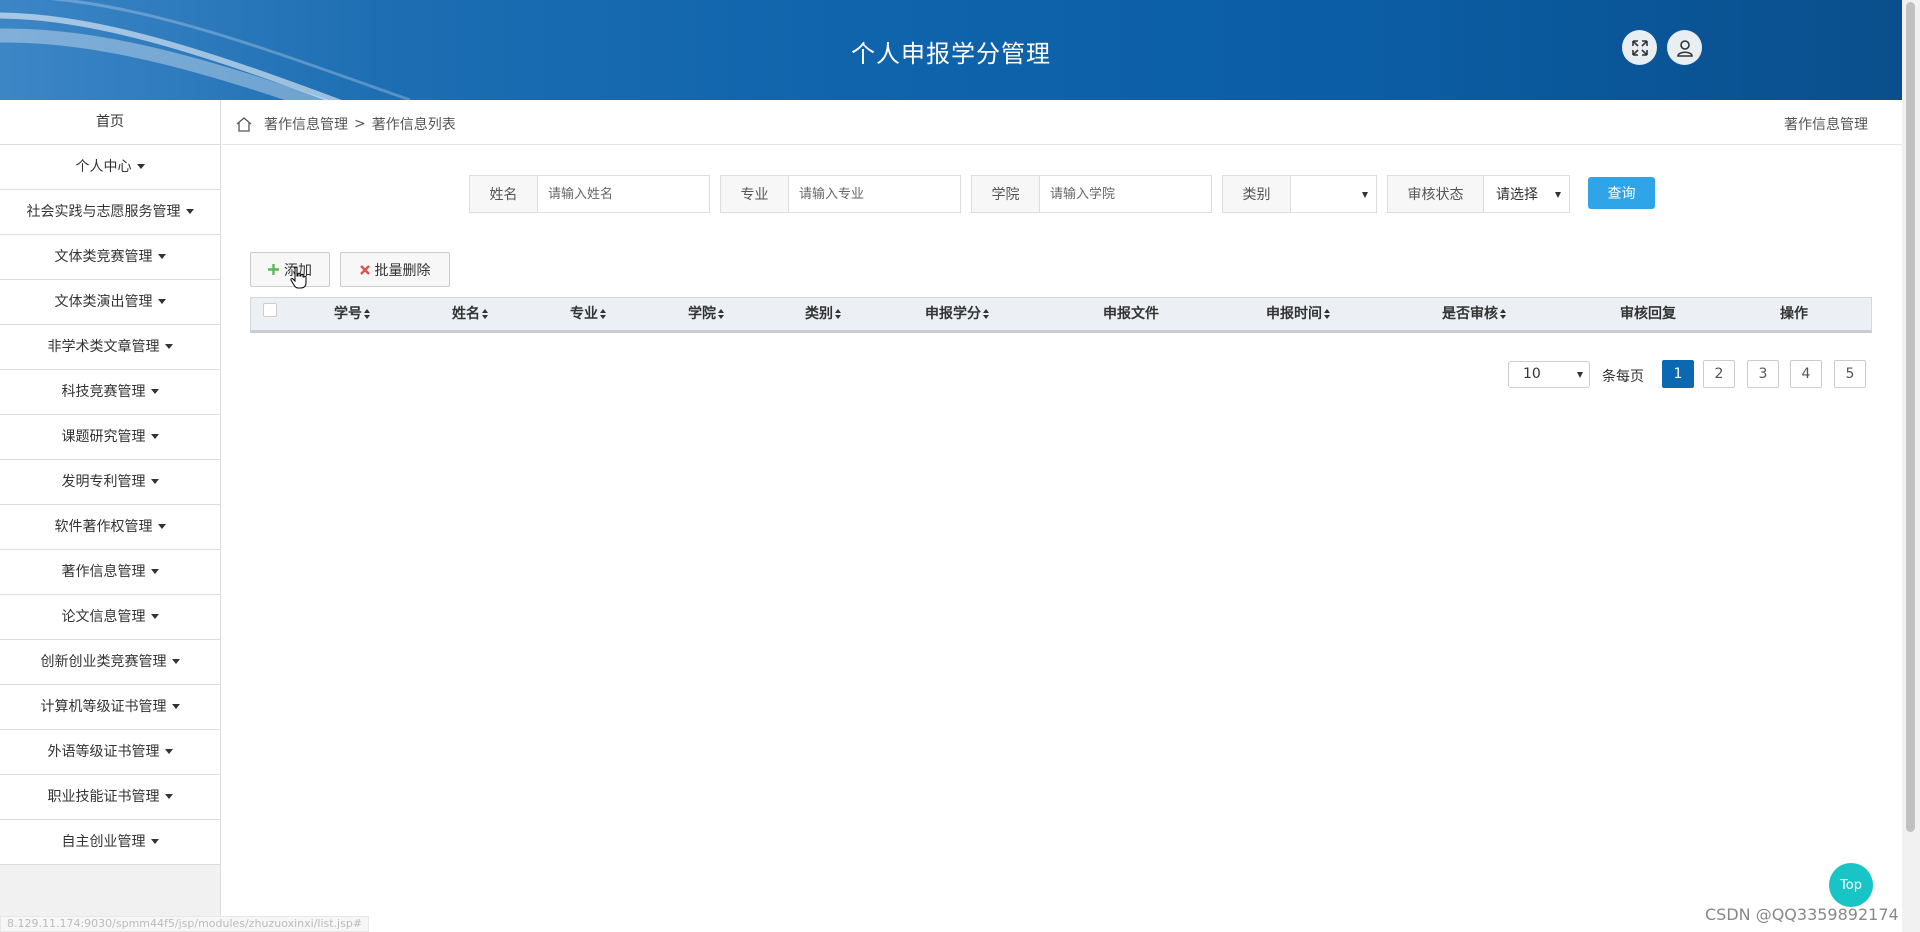 Image resolution: width=1920 pixels, height=932 pixels. I want to click on column-header-category: 类别, so click(823, 314).